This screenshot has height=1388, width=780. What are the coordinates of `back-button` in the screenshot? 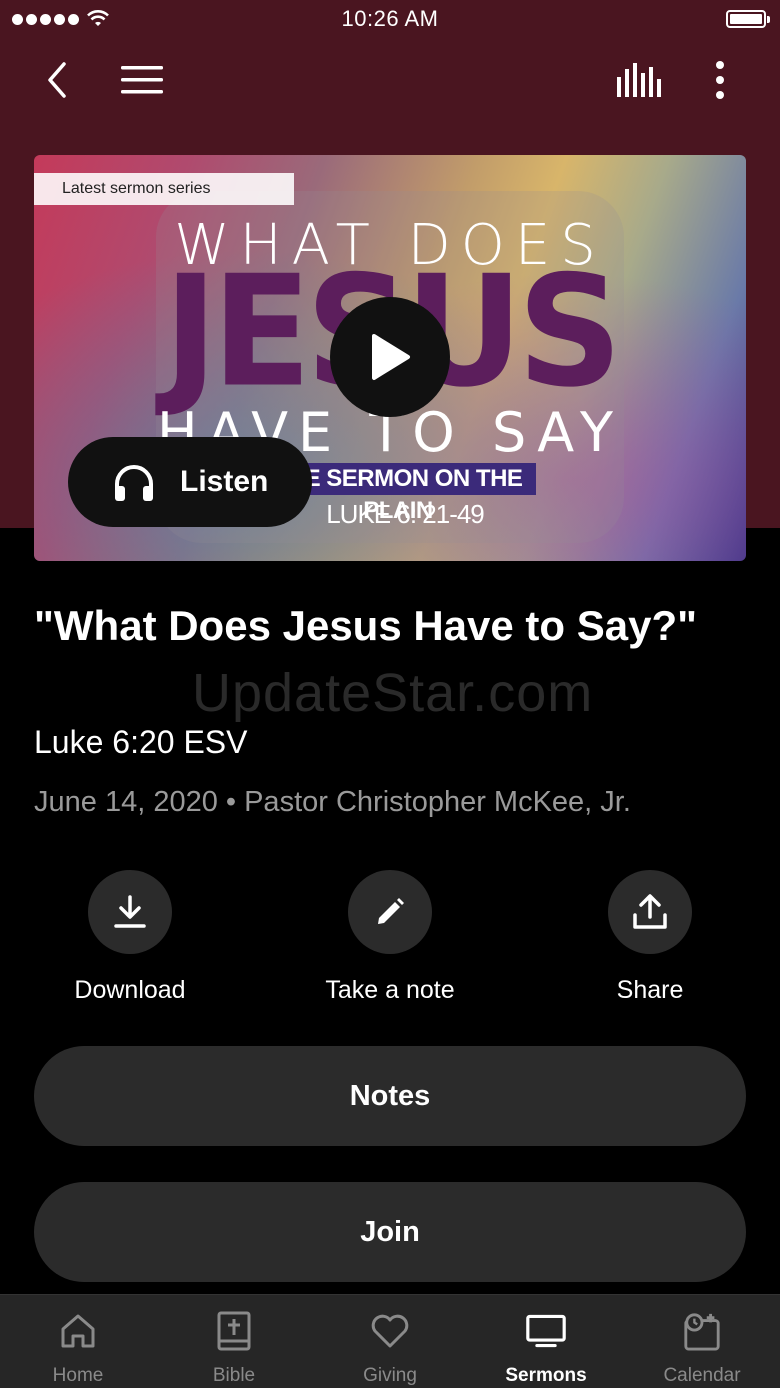 It's located at (58, 80).